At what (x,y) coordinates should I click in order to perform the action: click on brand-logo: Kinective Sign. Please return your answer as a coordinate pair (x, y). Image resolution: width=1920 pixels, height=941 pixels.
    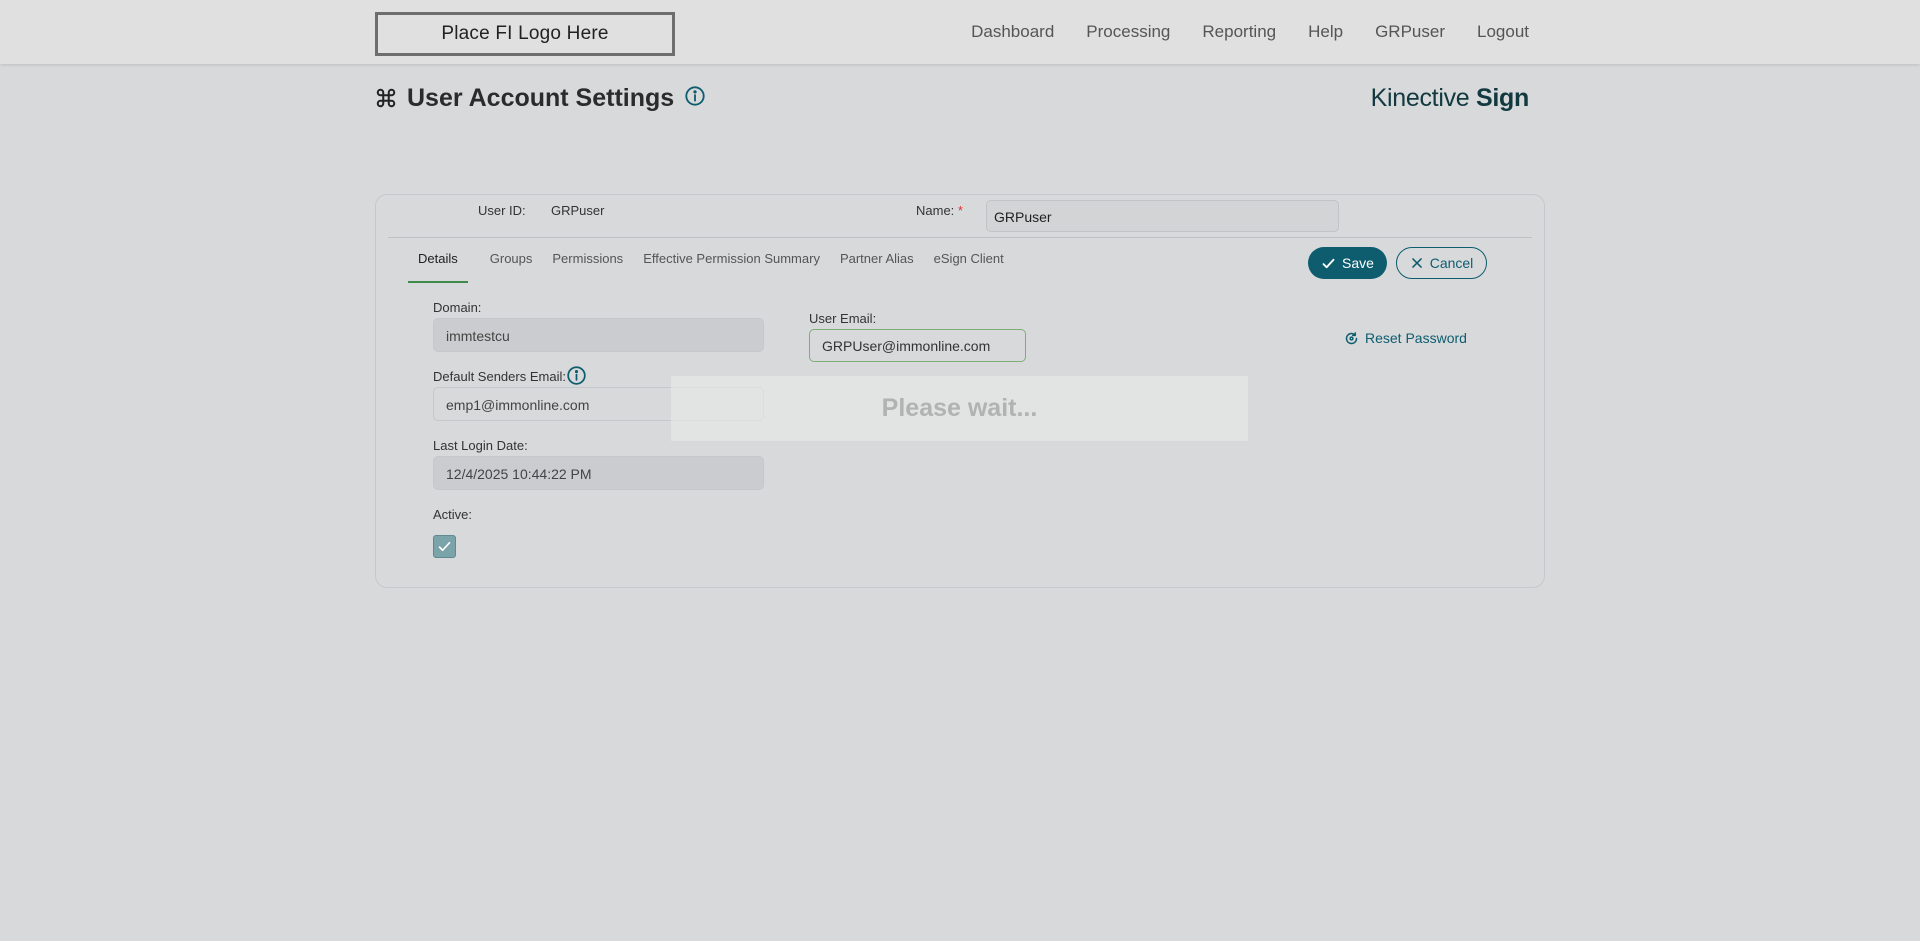
    Looking at the image, I should click on (1450, 98).